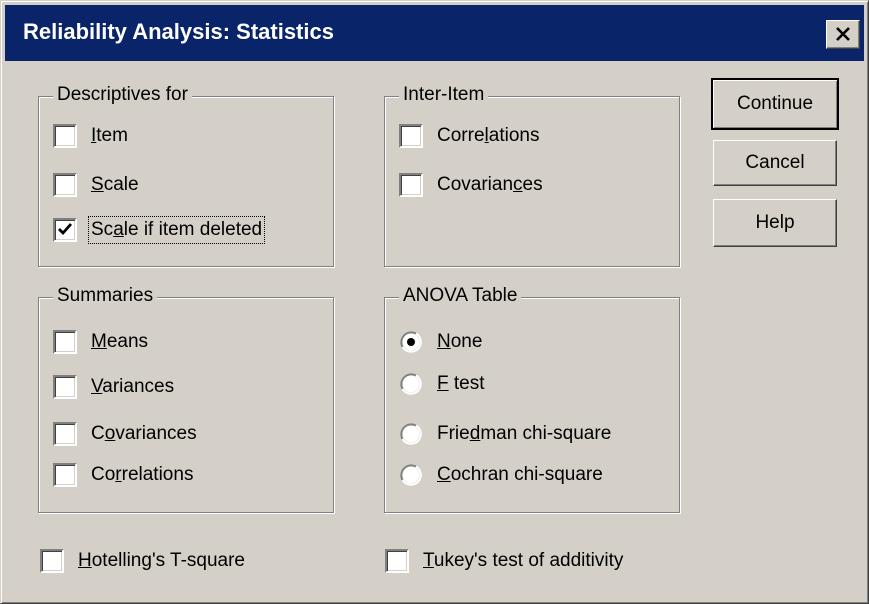 This screenshot has height=604, width=869. What do you see at coordinates (460, 341) in the screenshot?
I see `anova-none-label: None` at bounding box center [460, 341].